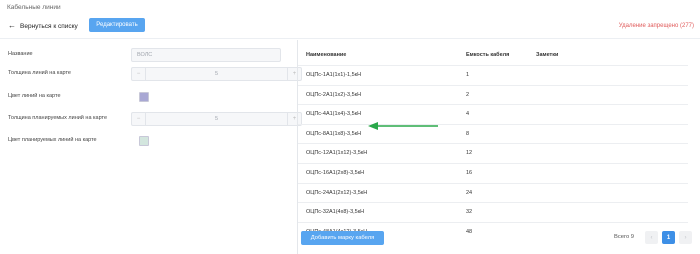 The height and width of the screenshot is (254, 700). Describe the element at coordinates (20, 54) in the screenshot. I see `name-label: Название` at that location.